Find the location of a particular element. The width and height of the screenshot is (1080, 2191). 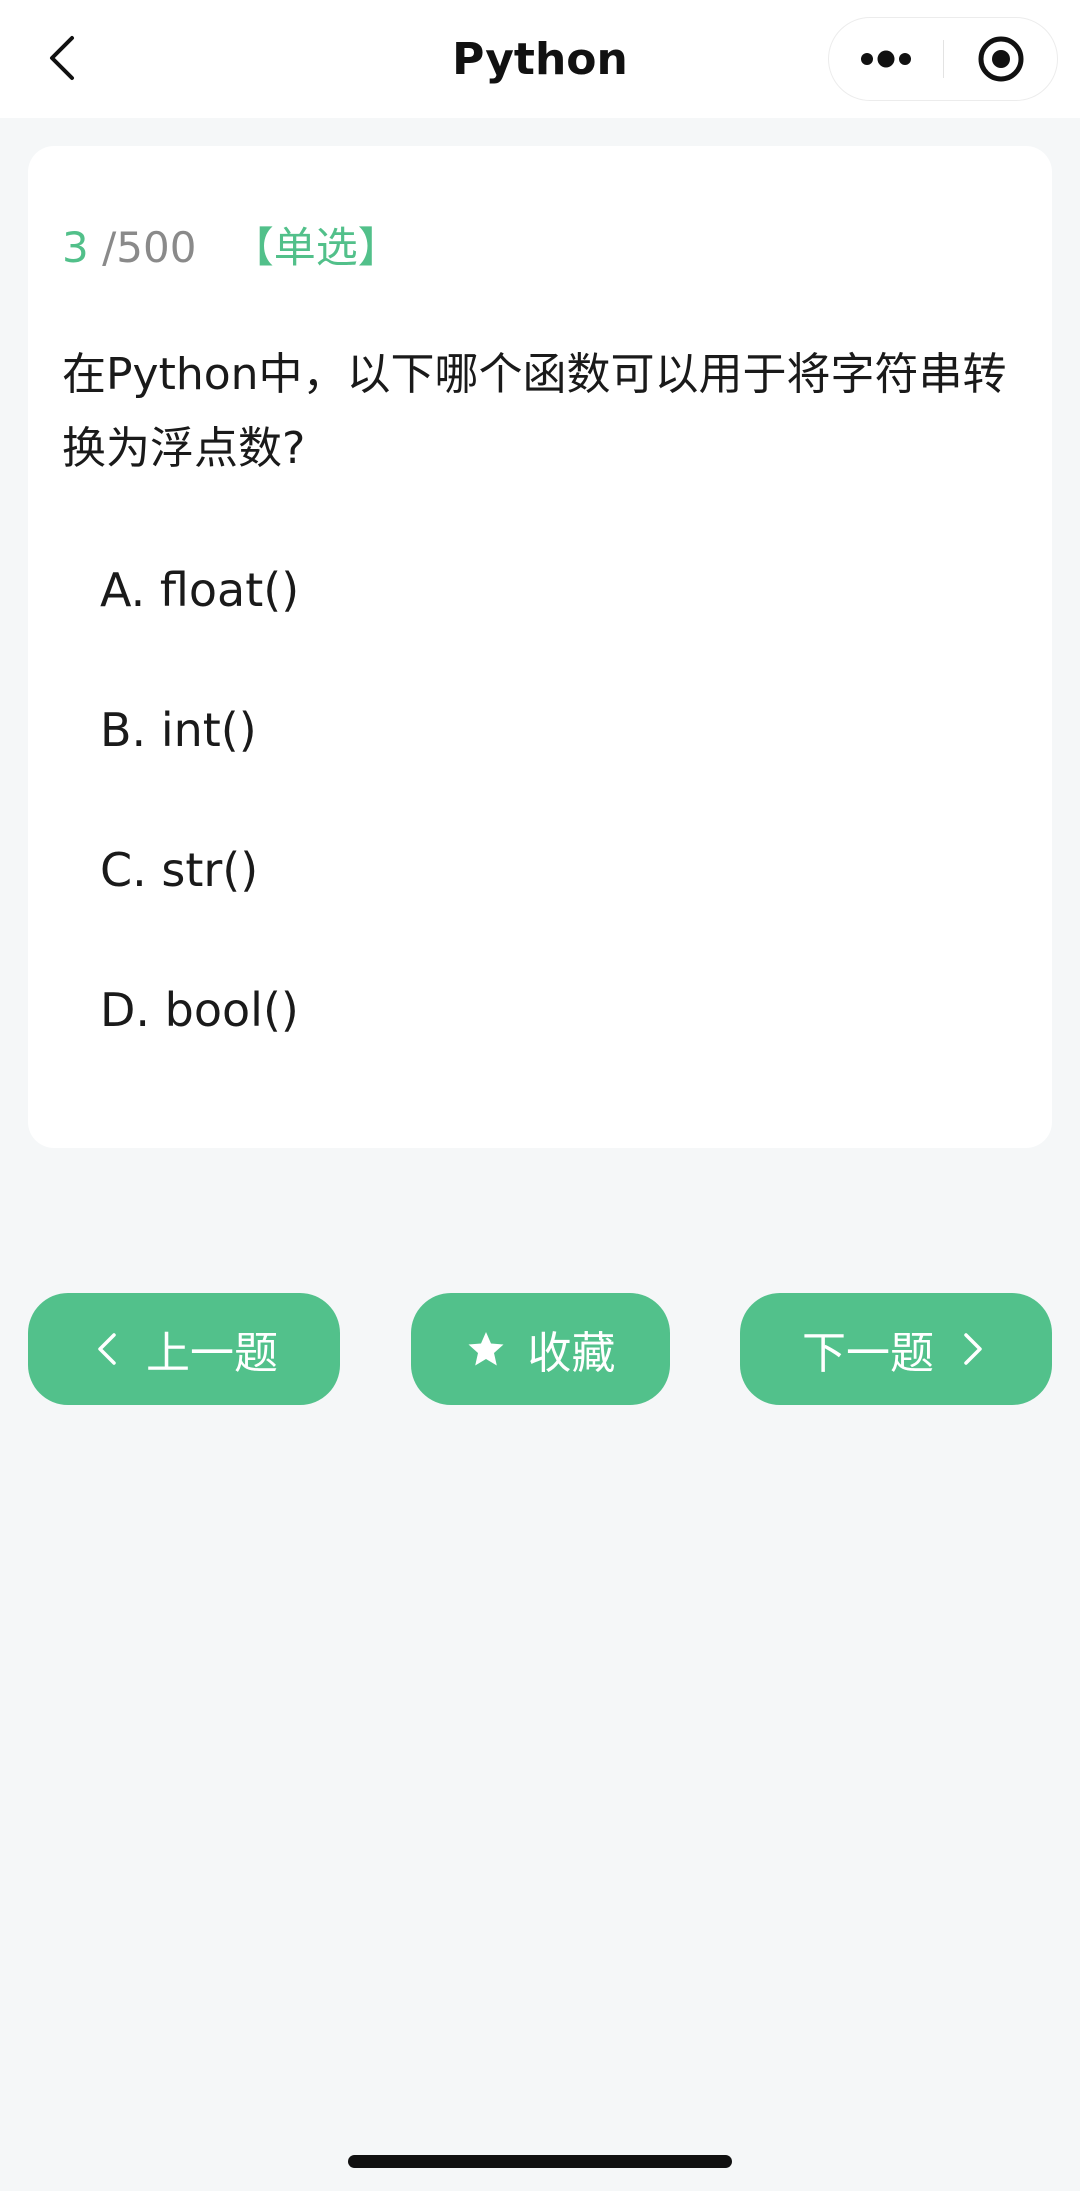

previous-question-label: 上一题 is located at coordinates (212, 1353).